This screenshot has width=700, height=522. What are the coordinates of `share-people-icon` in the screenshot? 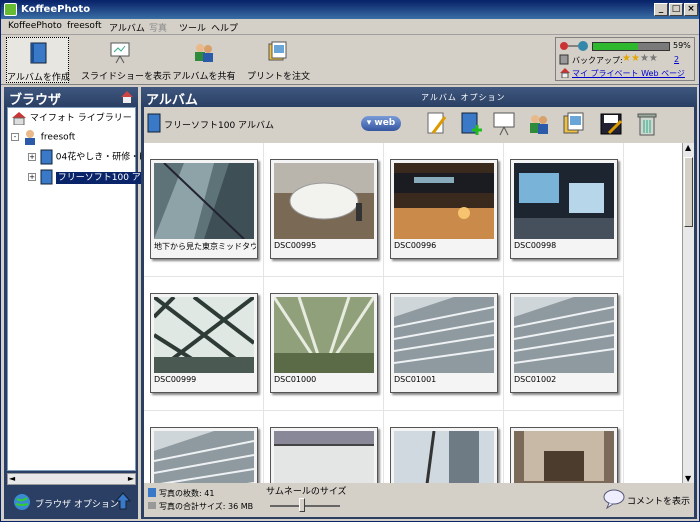 It's located at (204, 53).